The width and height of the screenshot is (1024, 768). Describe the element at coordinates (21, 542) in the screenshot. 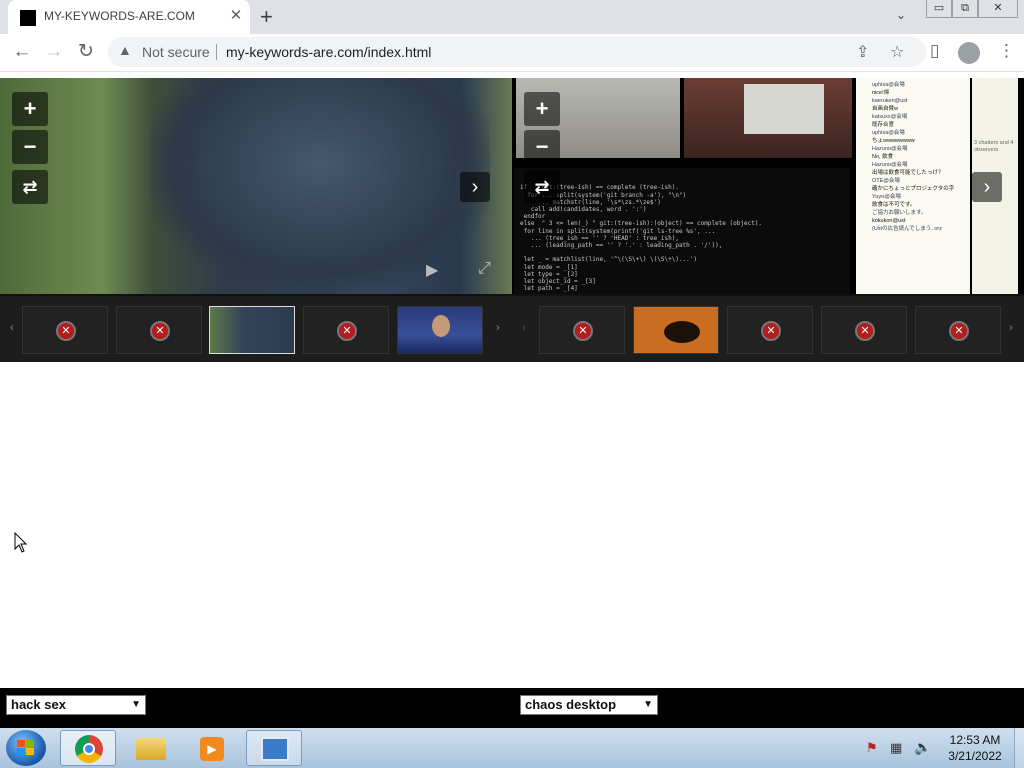

I see `mouse-cursor-icon` at that location.